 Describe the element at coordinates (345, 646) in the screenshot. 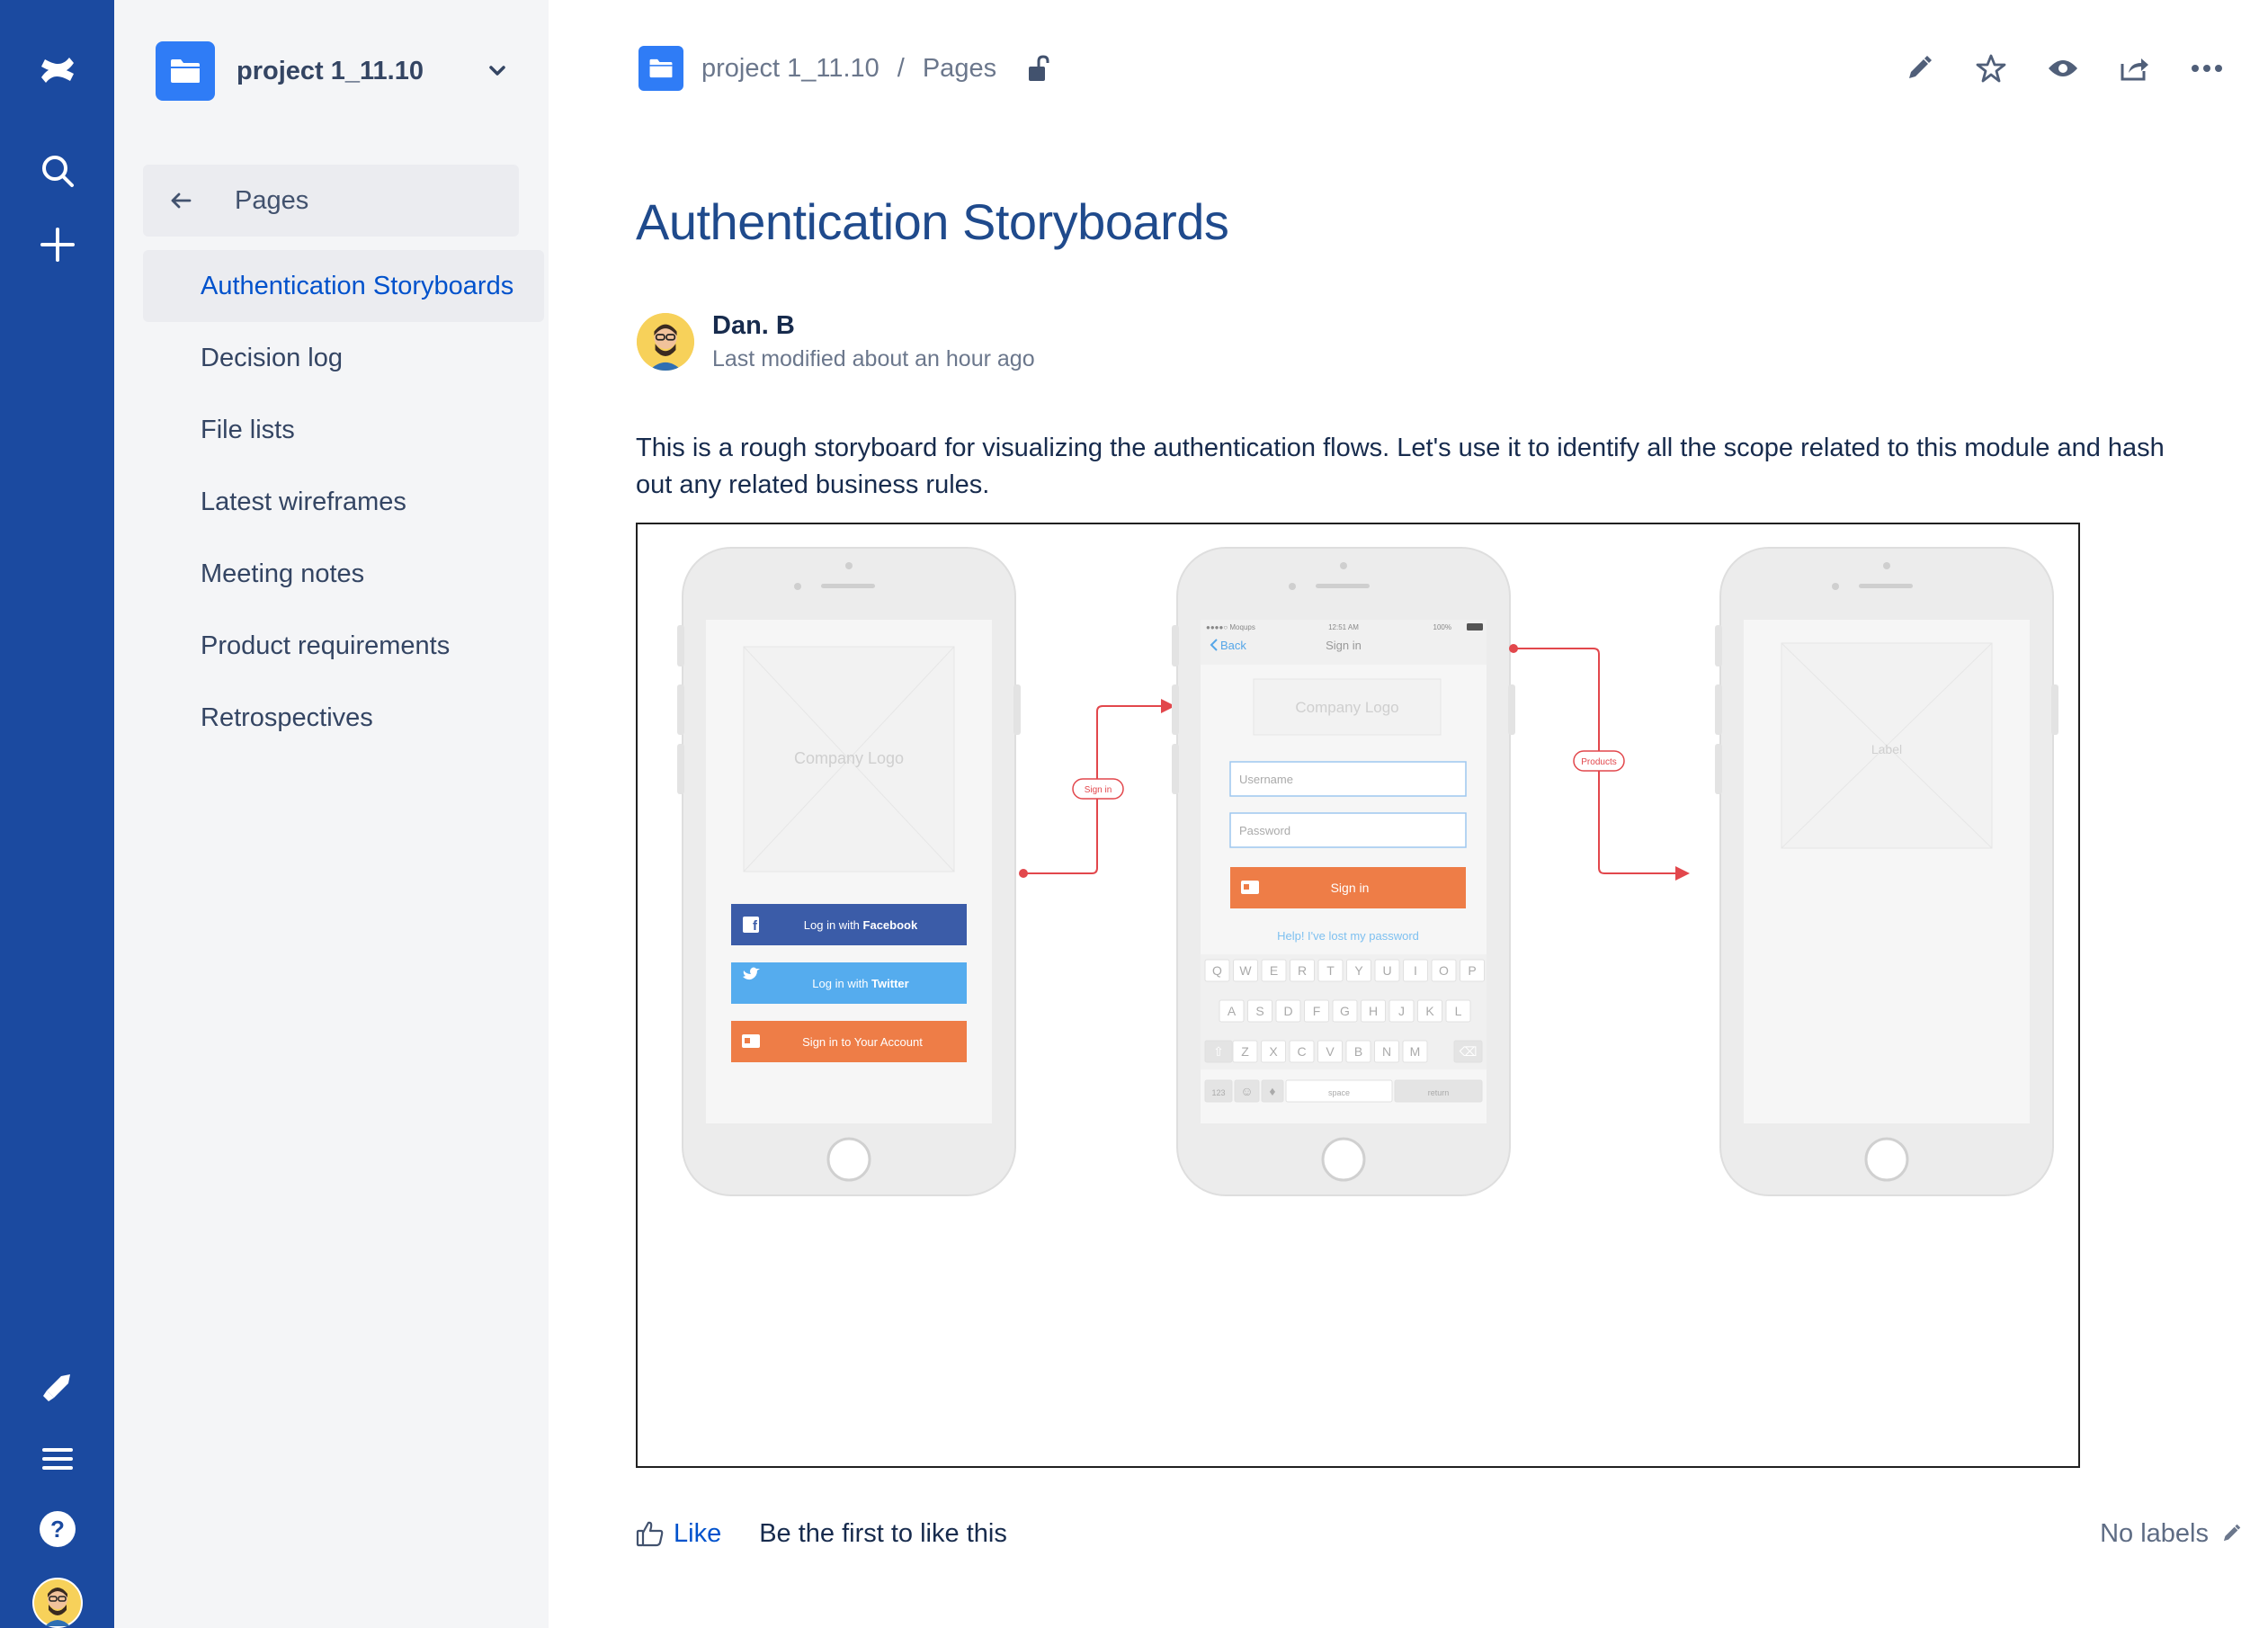

I see `page-tree-item: Product requirements` at that location.